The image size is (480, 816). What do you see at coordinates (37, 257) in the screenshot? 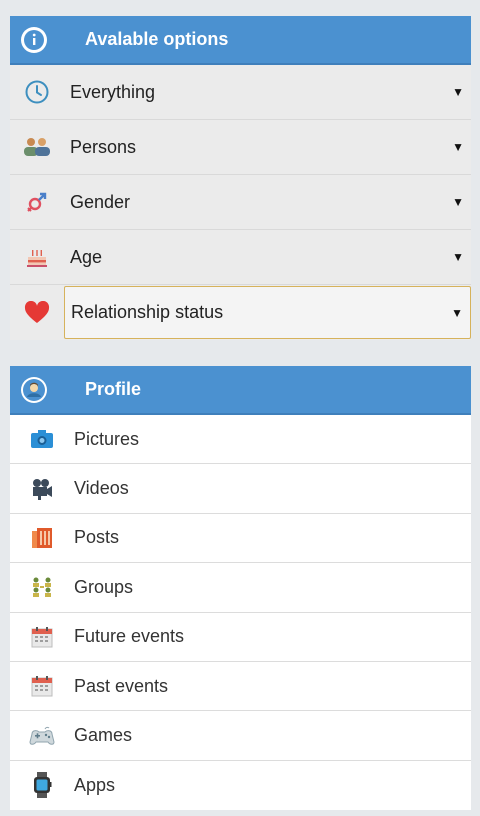
I see `birthday-cake-icon` at bounding box center [37, 257].